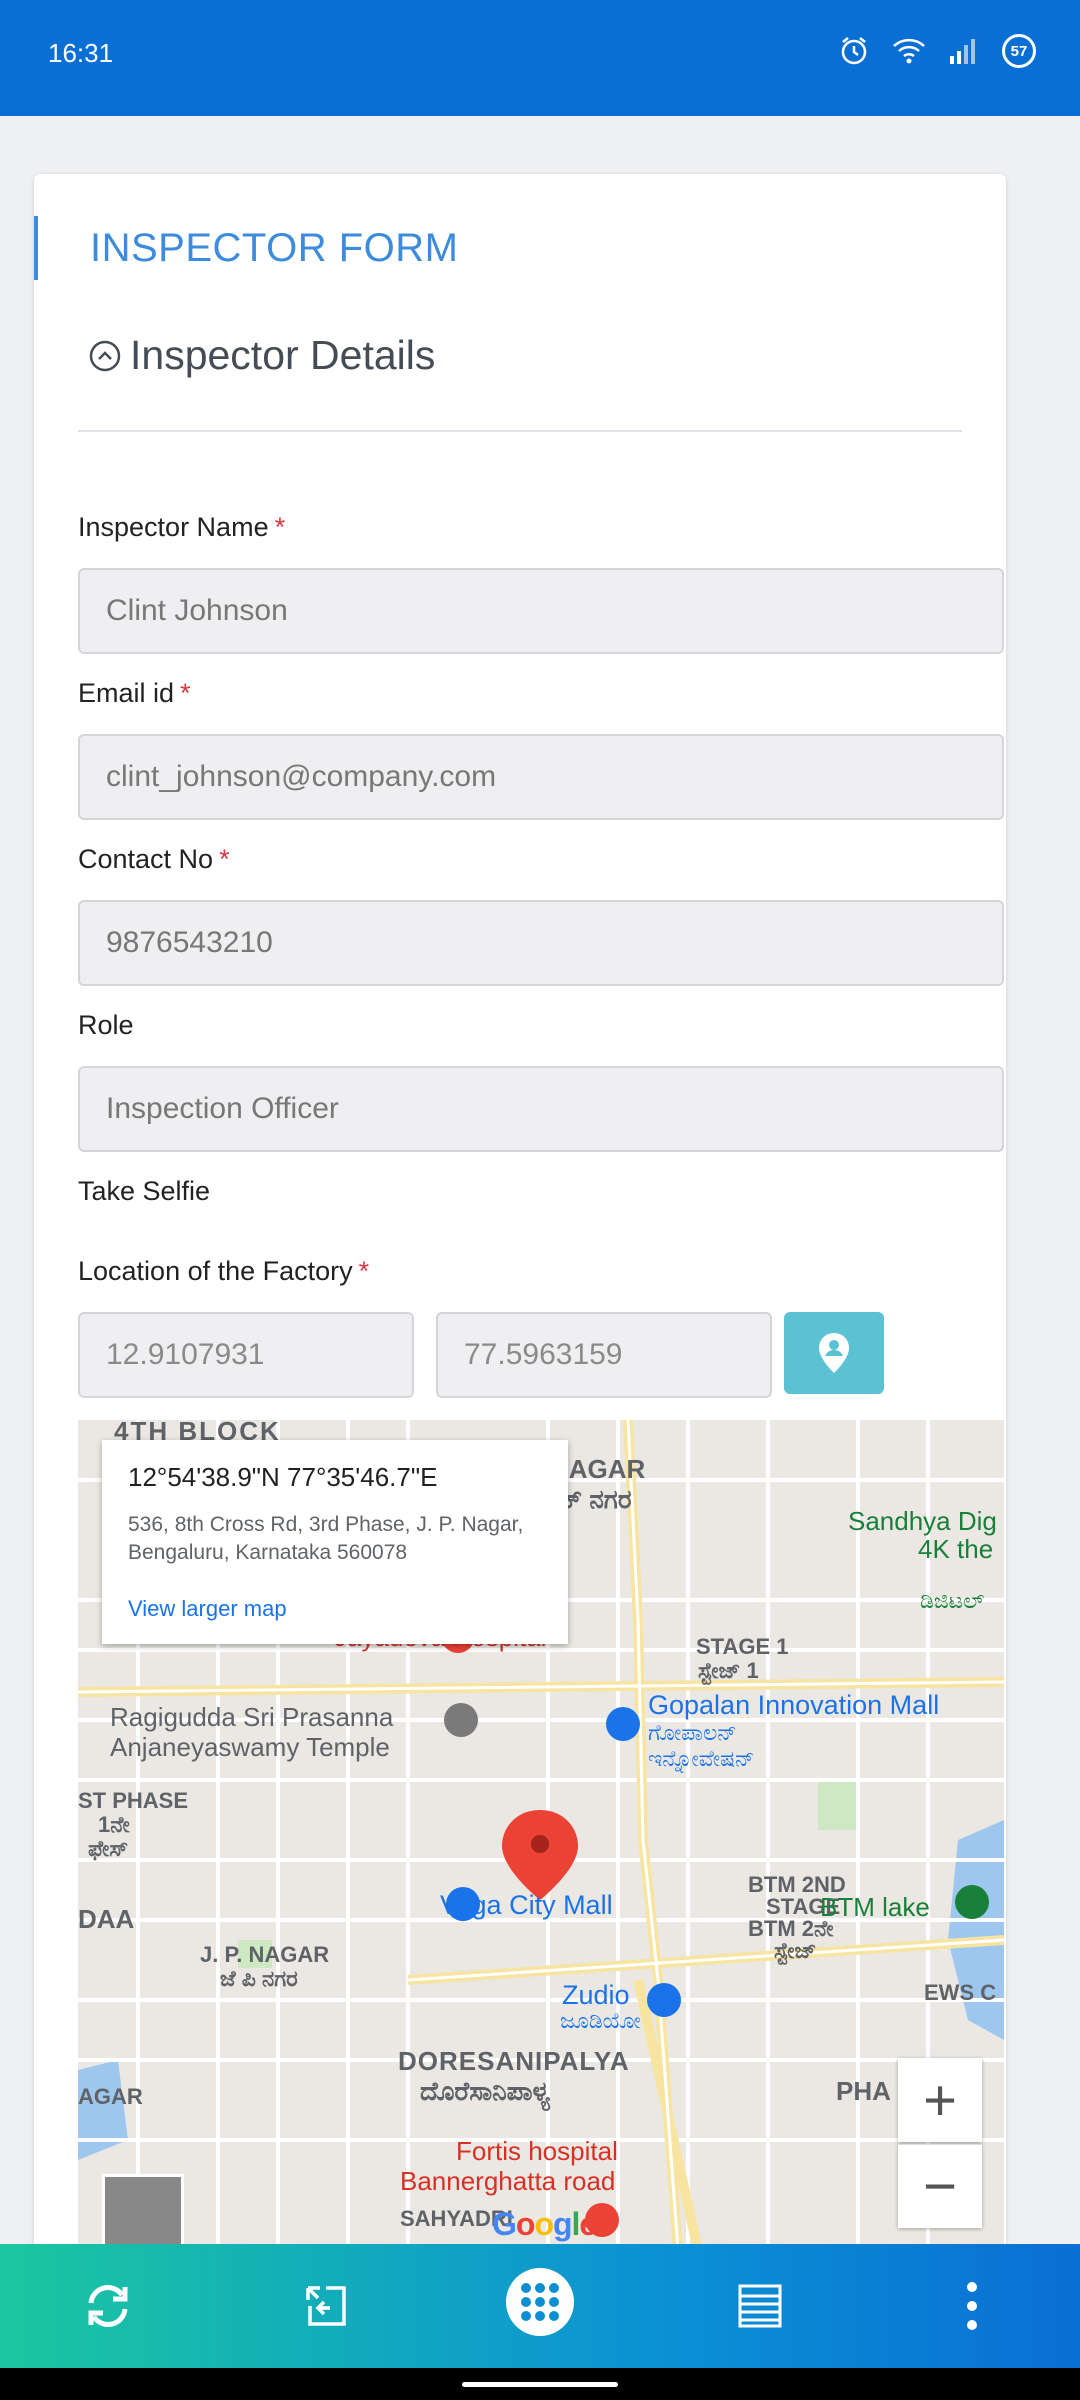  I want to click on map-label: Gopalan Innovation Mall, so click(794, 1705).